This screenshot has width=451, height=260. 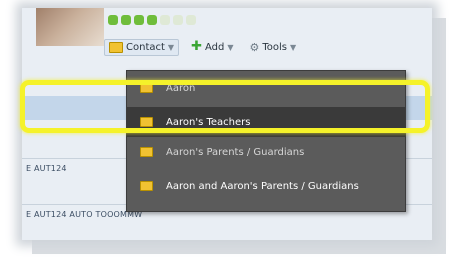 I want to click on contact-label: Contact, so click(x=145, y=47).